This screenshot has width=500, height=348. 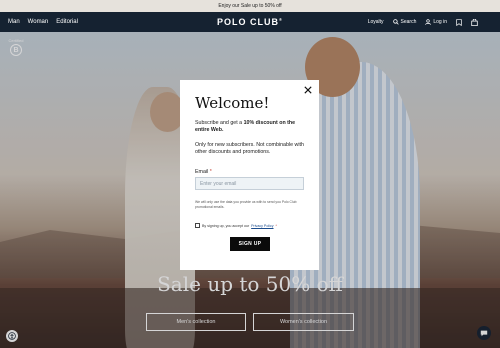 I want to click on consent-checkbox, so click(x=197, y=225).